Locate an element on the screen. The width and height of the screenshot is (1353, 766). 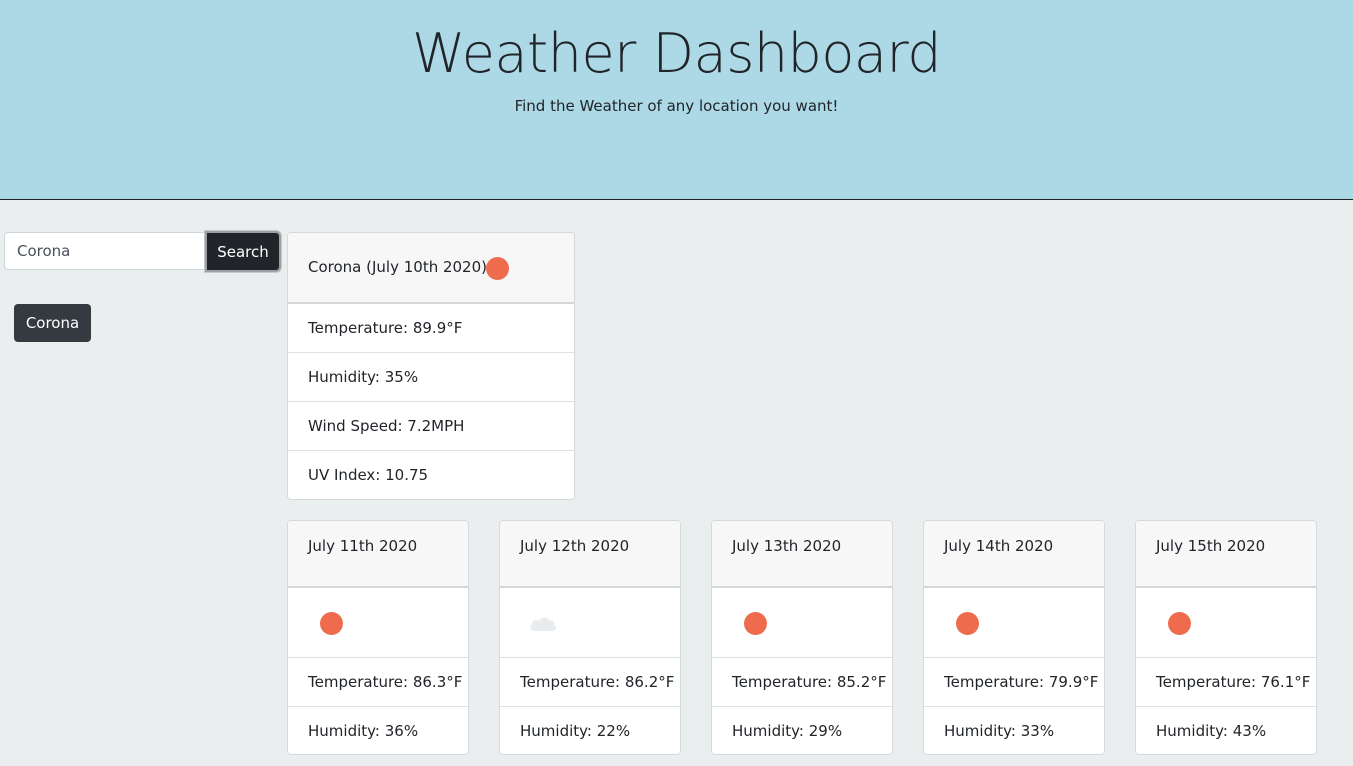
forecast-humidity-text: Humidity: 36% is located at coordinates (363, 731).